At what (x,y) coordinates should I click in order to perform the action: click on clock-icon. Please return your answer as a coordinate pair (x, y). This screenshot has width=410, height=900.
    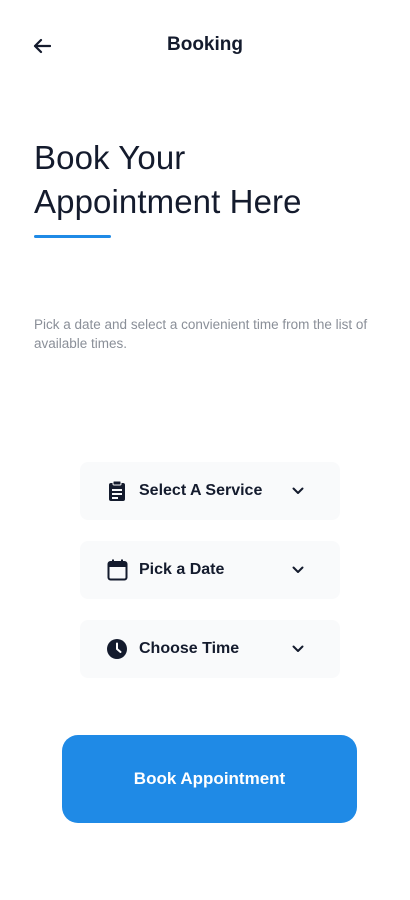
    Looking at the image, I should click on (117, 649).